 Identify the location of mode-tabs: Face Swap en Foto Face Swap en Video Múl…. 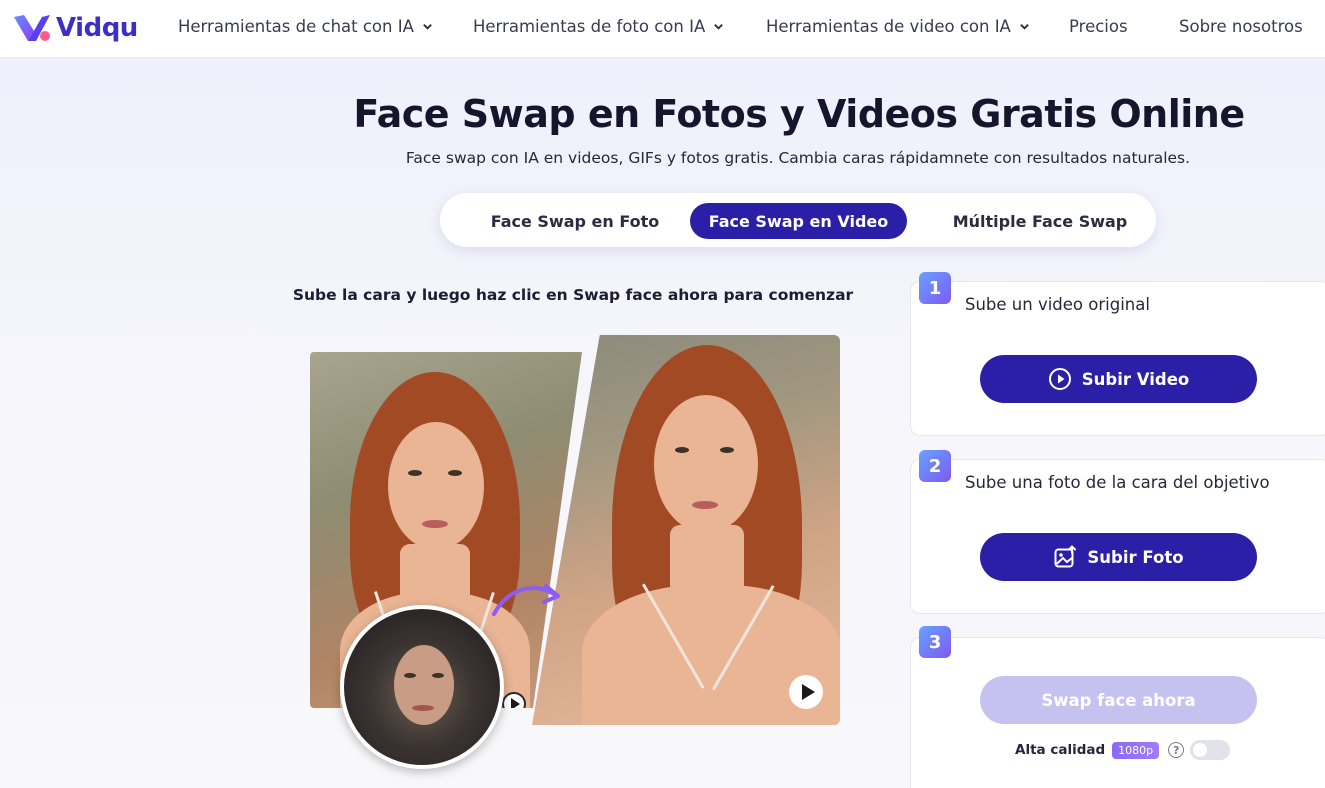
(798, 220).